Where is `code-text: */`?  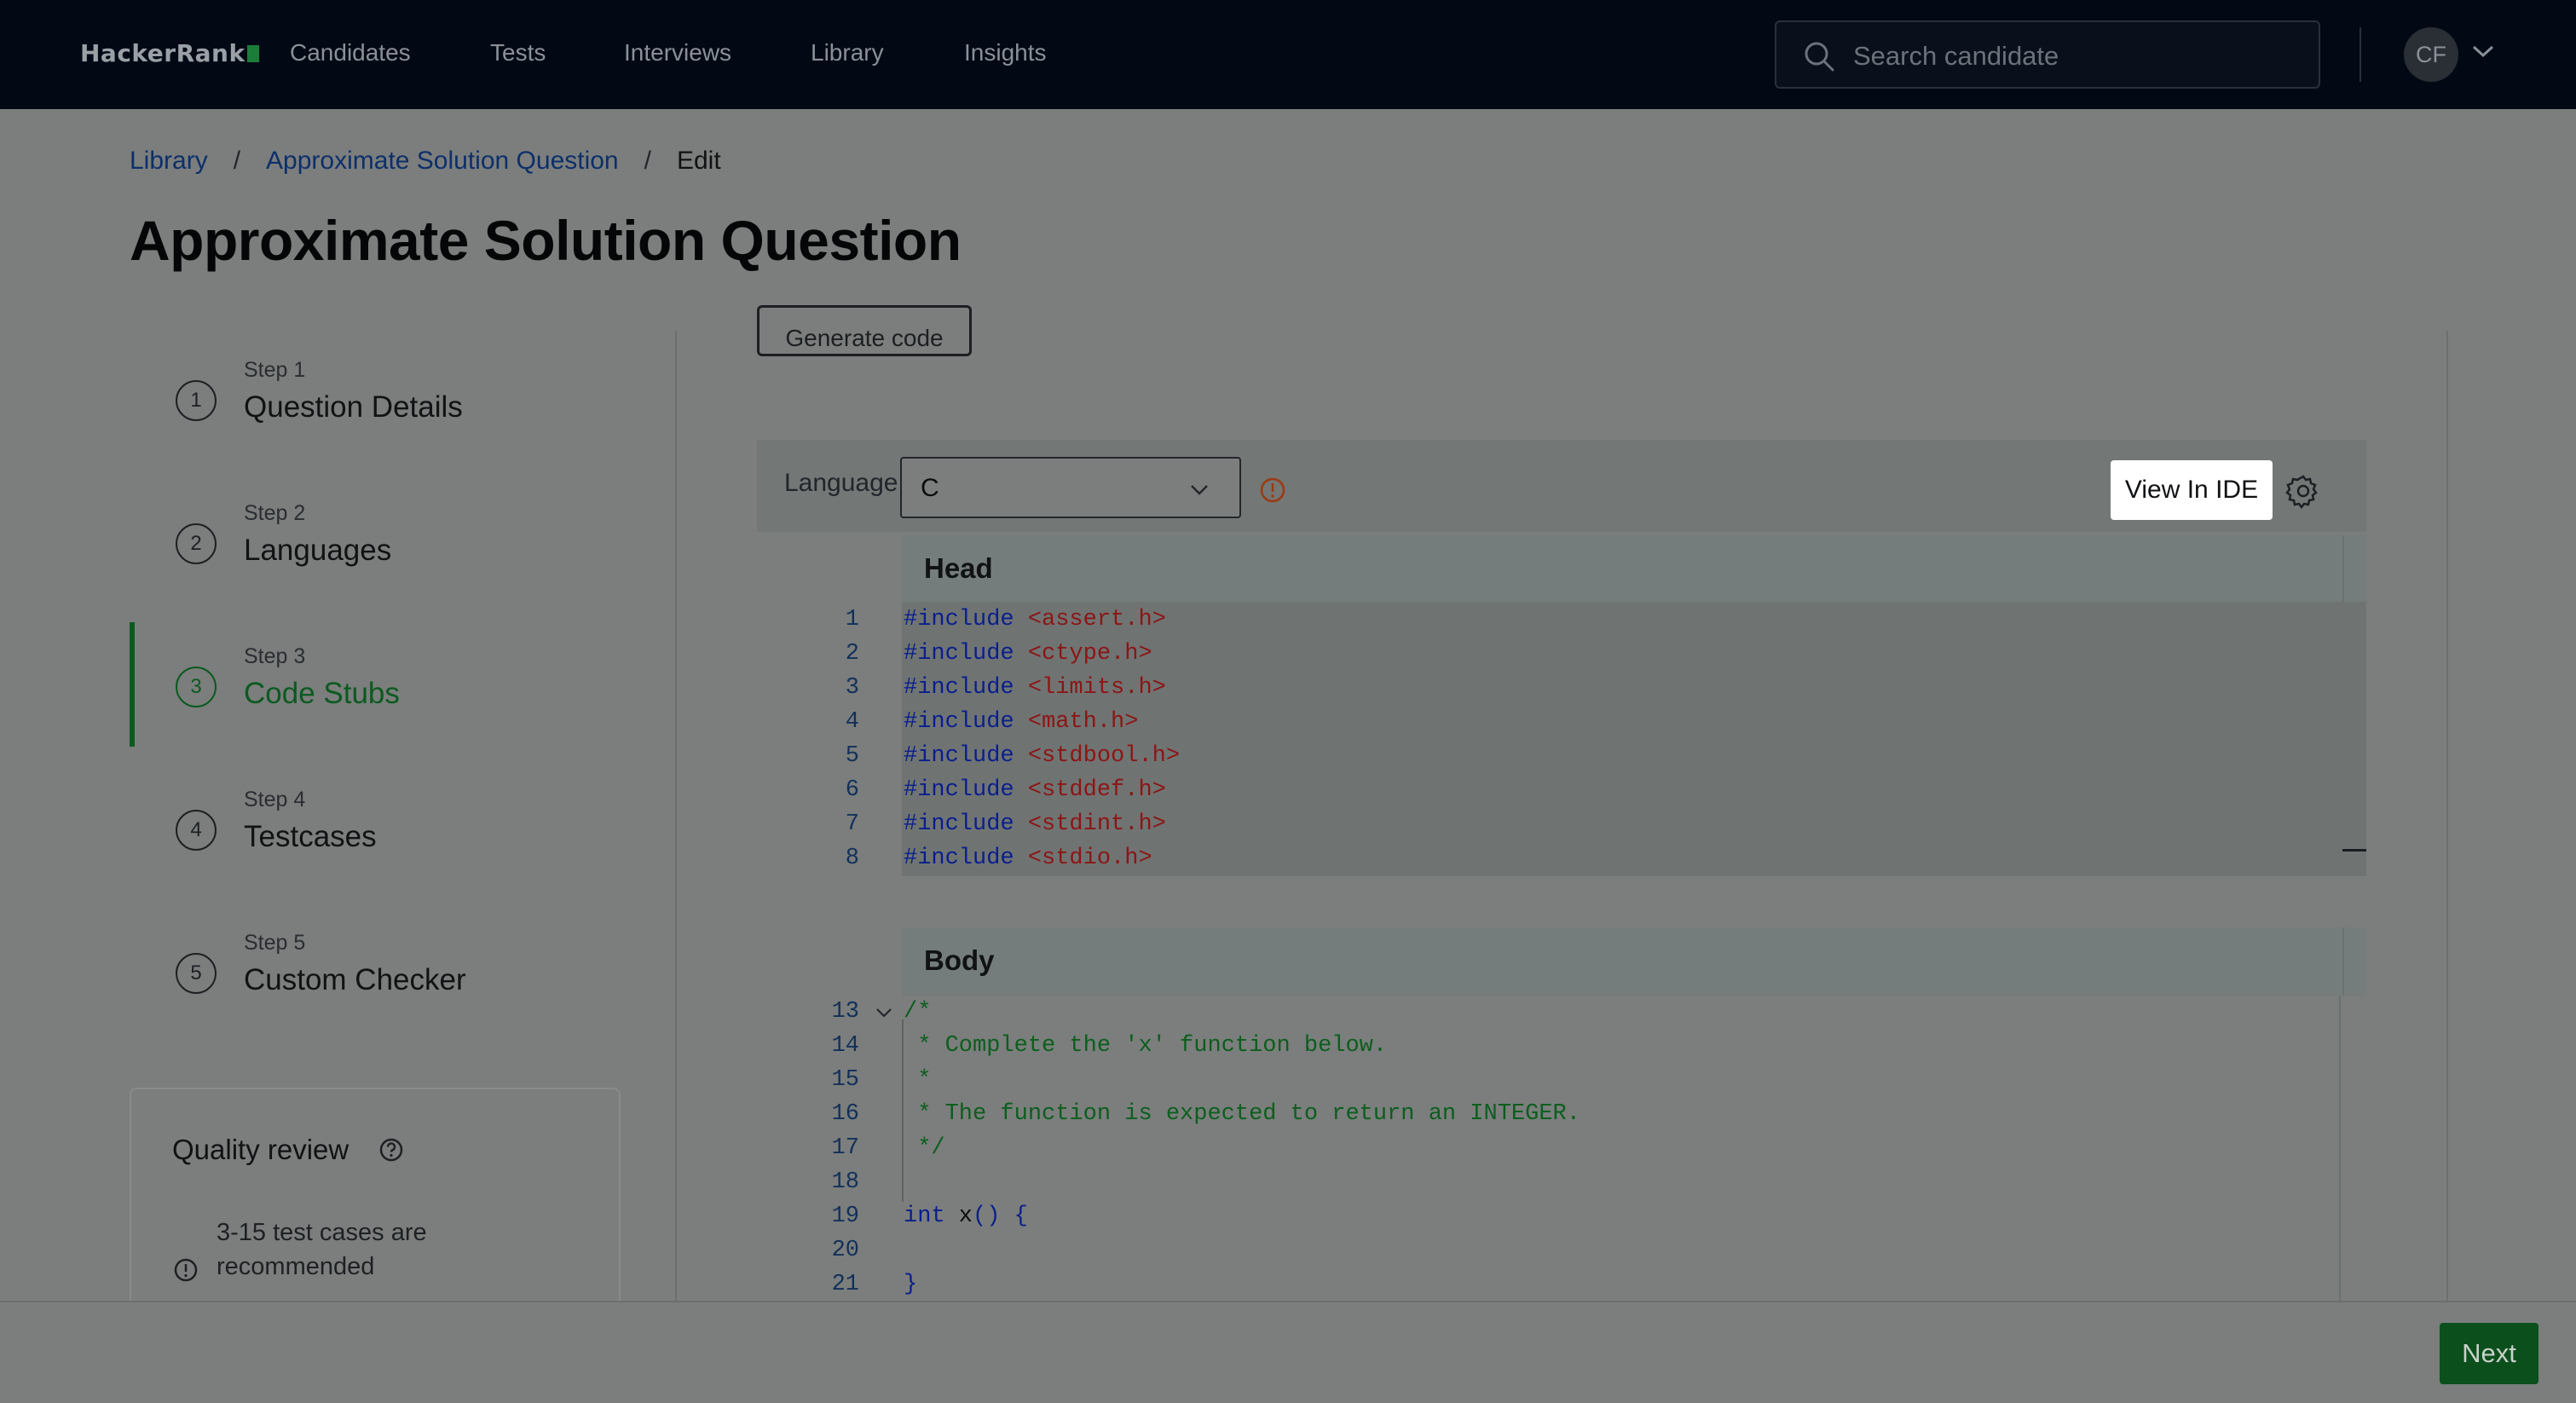
code-text: */ is located at coordinates (924, 1148).